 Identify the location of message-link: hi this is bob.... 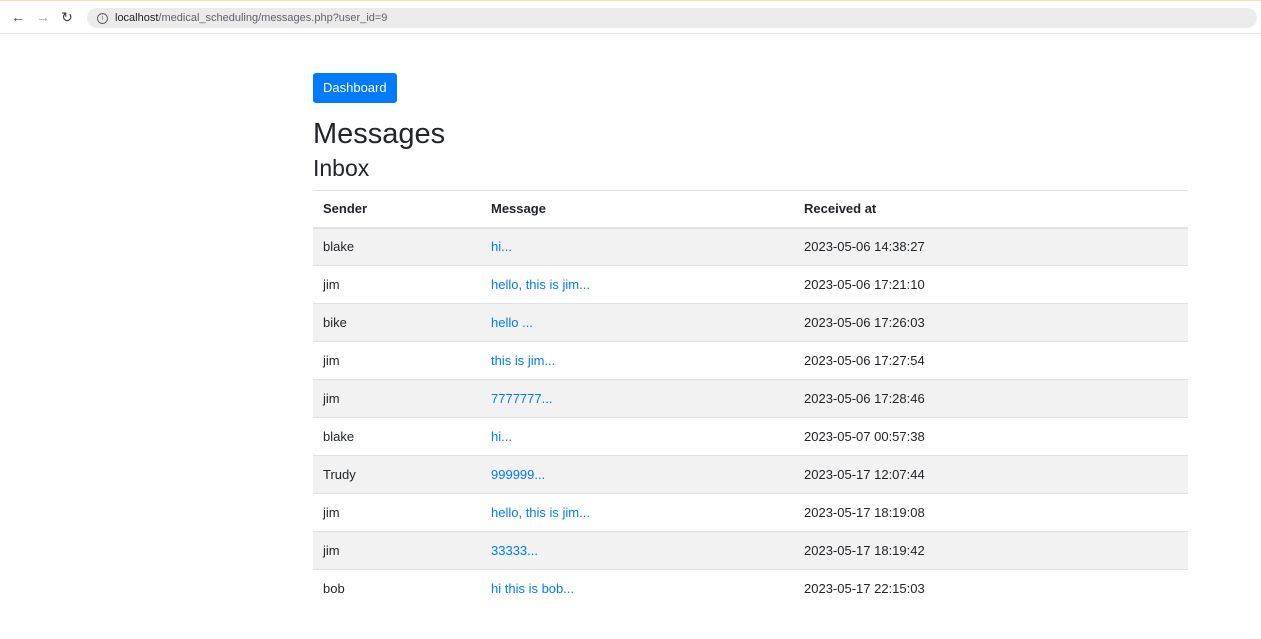
(532, 588).